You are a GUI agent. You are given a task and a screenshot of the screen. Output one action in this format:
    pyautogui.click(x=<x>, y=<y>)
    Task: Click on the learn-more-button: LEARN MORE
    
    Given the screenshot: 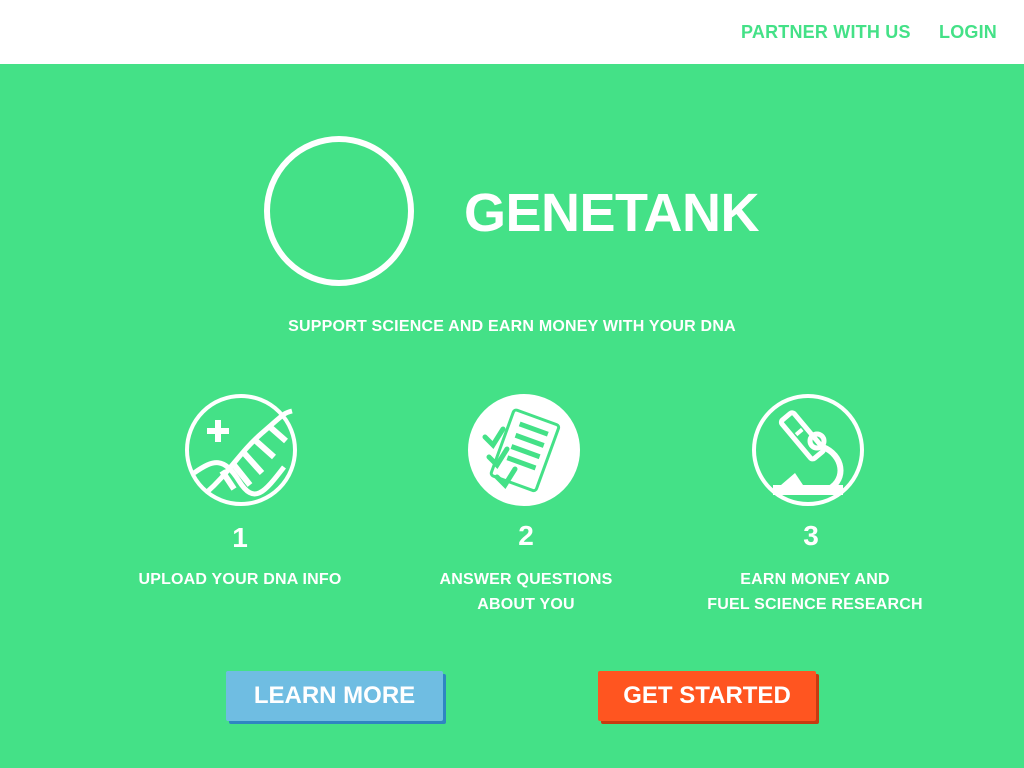 What is the action you would take?
    pyautogui.click(x=334, y=696)
    